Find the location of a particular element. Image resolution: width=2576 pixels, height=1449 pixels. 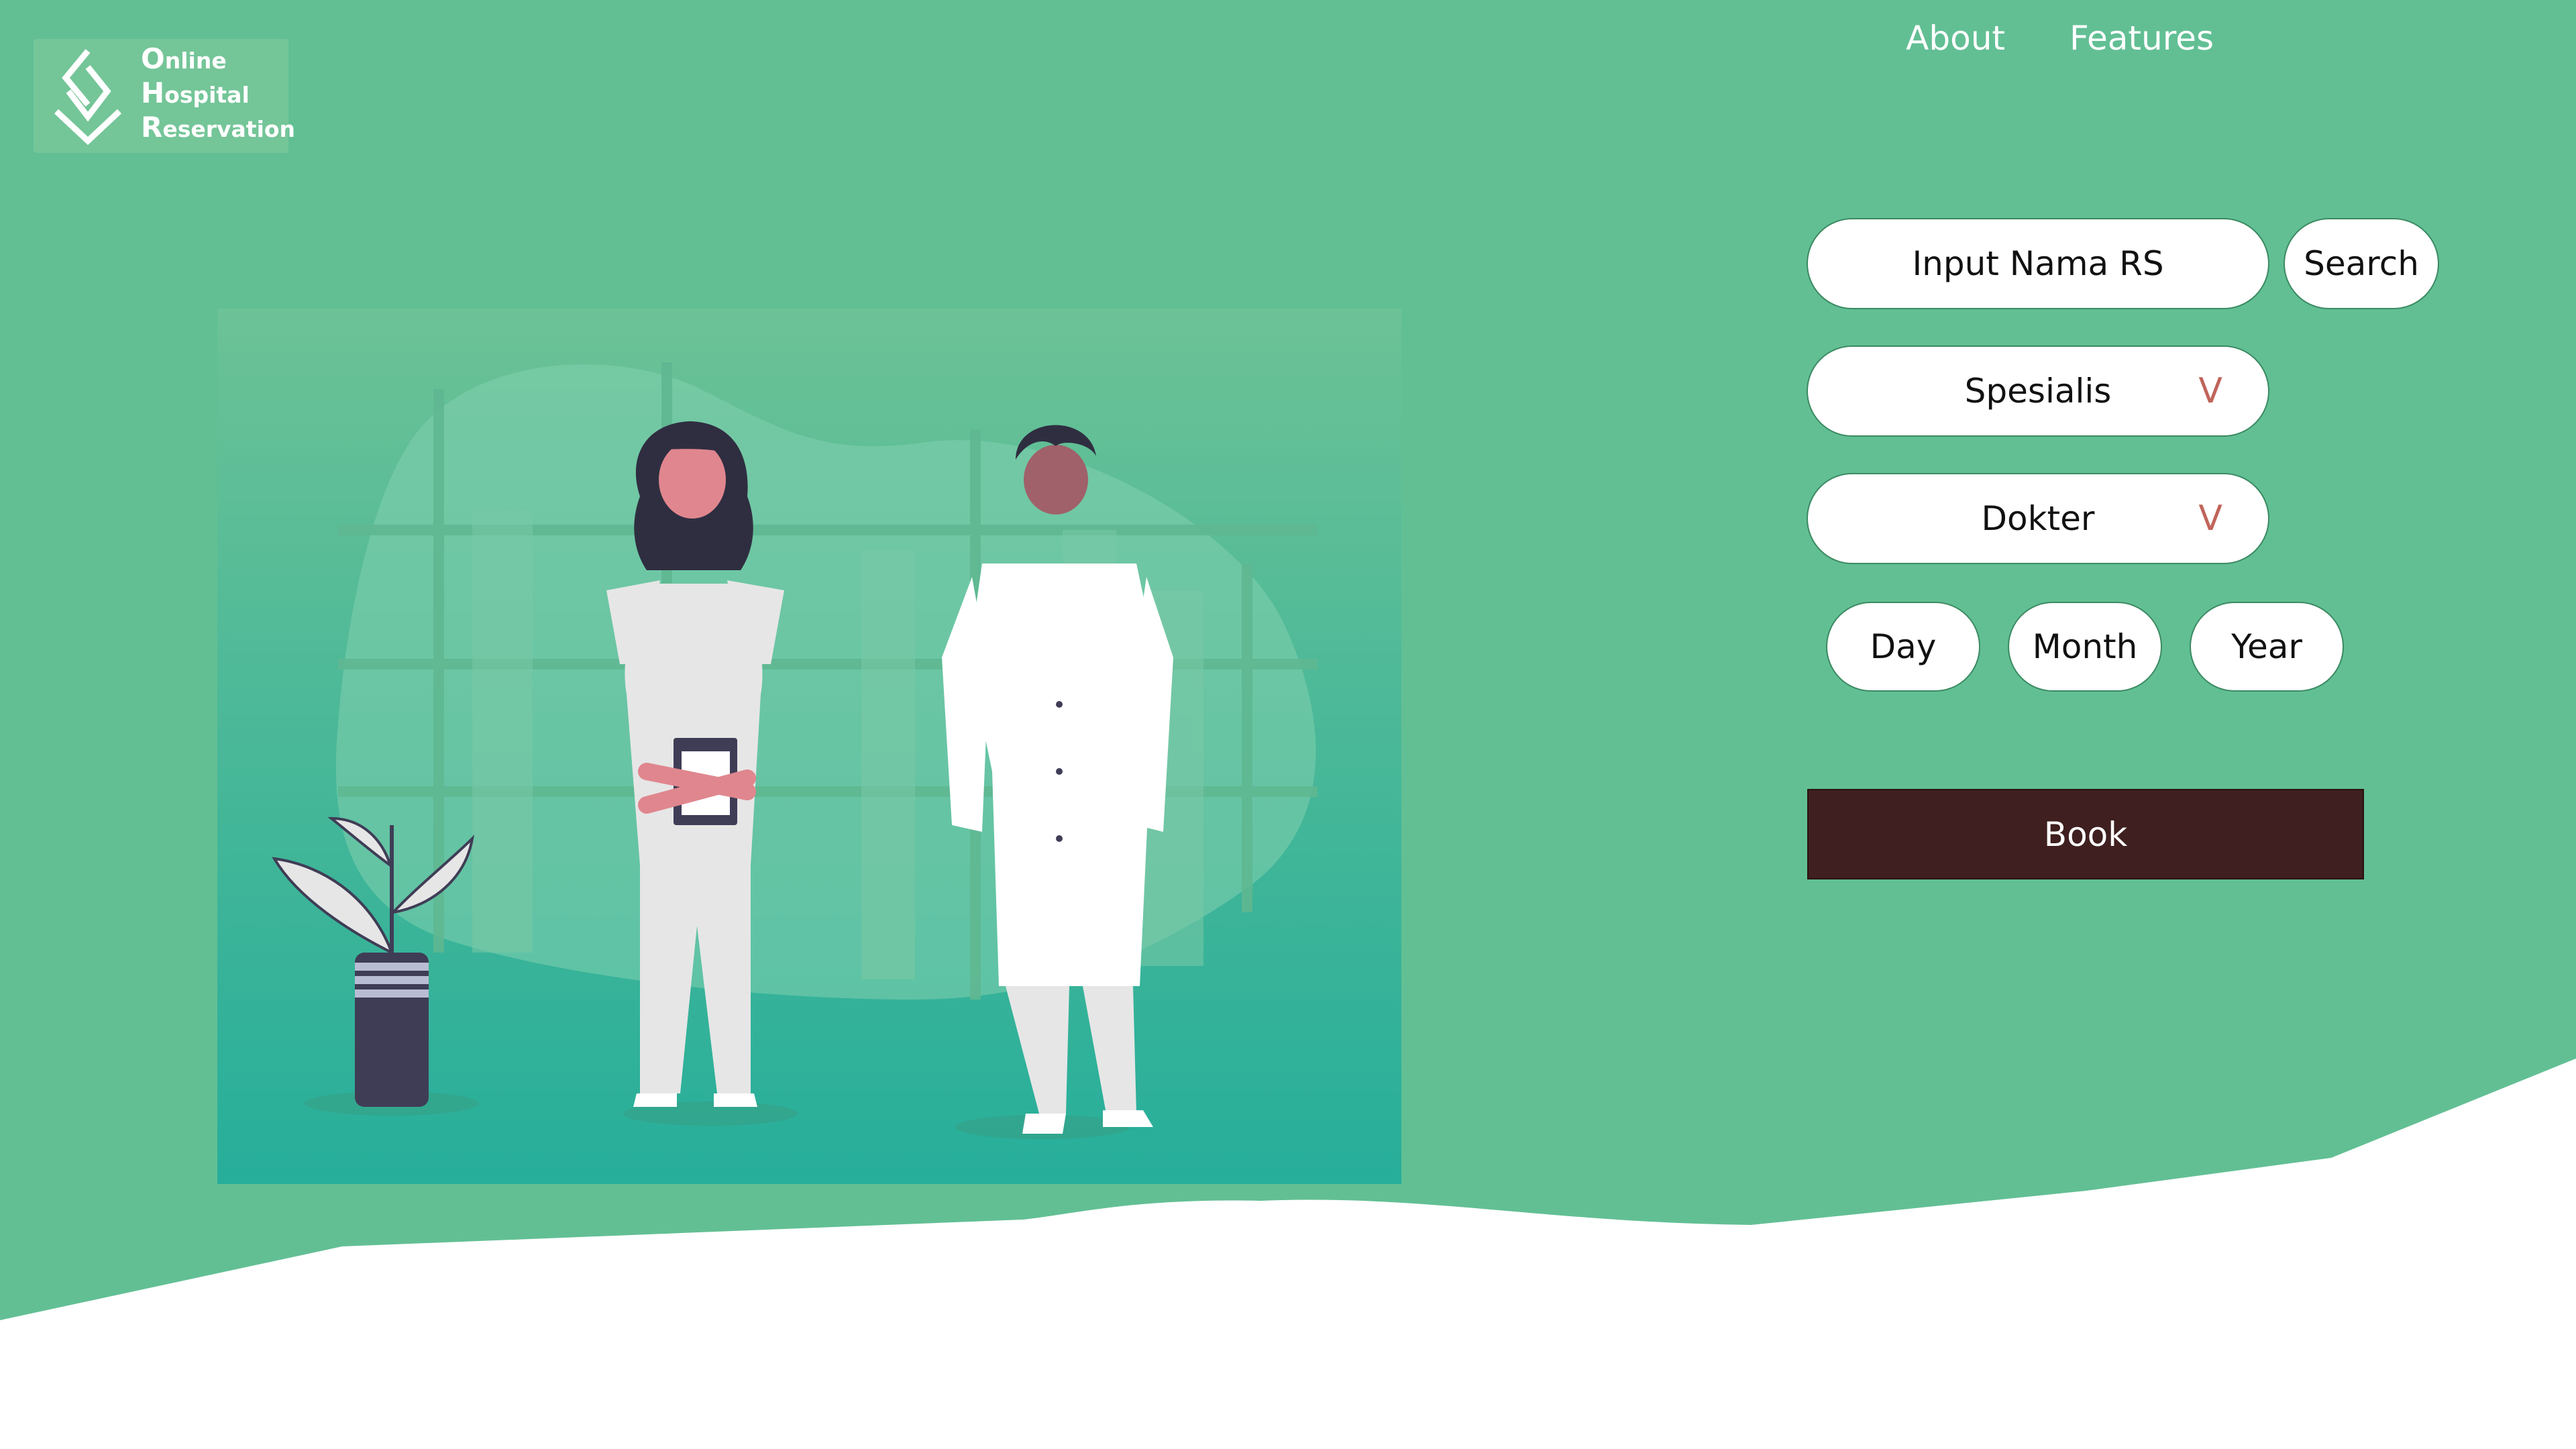

nav-features-link: Features is located at coordinates (2142, 38).